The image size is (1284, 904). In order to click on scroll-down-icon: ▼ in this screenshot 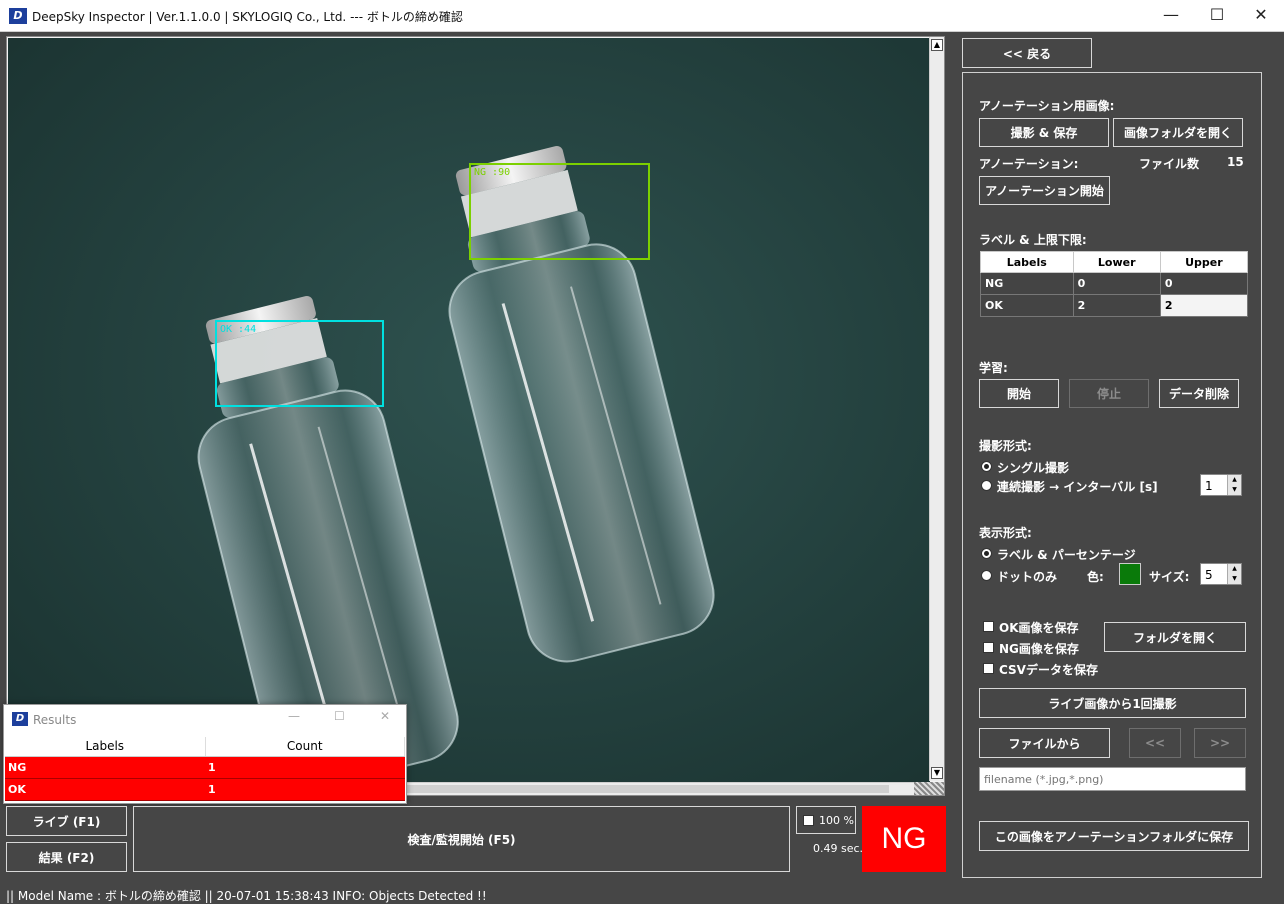, I will do `click(937, 773)`.